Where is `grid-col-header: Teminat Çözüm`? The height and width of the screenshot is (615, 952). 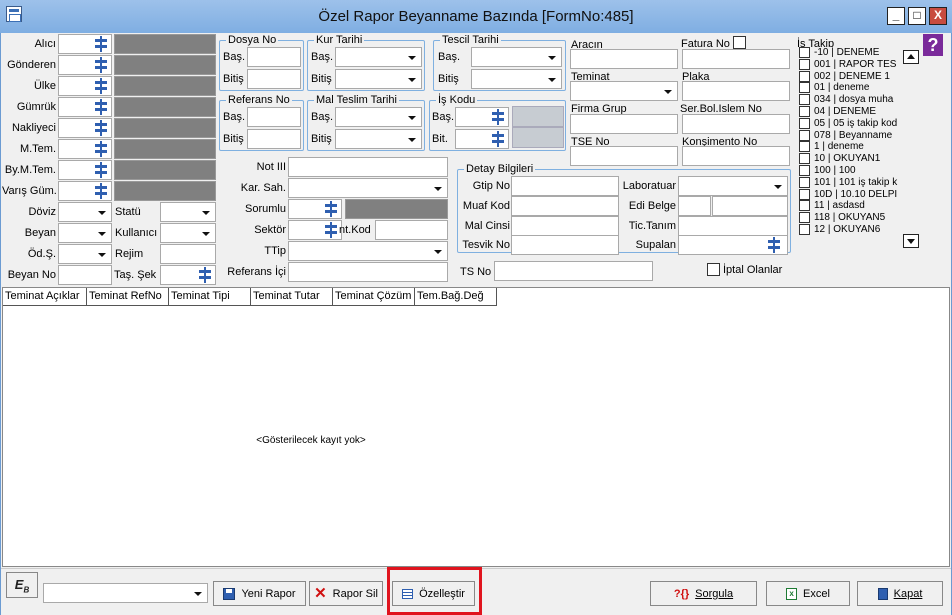 grid-col-header: Teminat Çözüm is located at coordinates (374, 297).